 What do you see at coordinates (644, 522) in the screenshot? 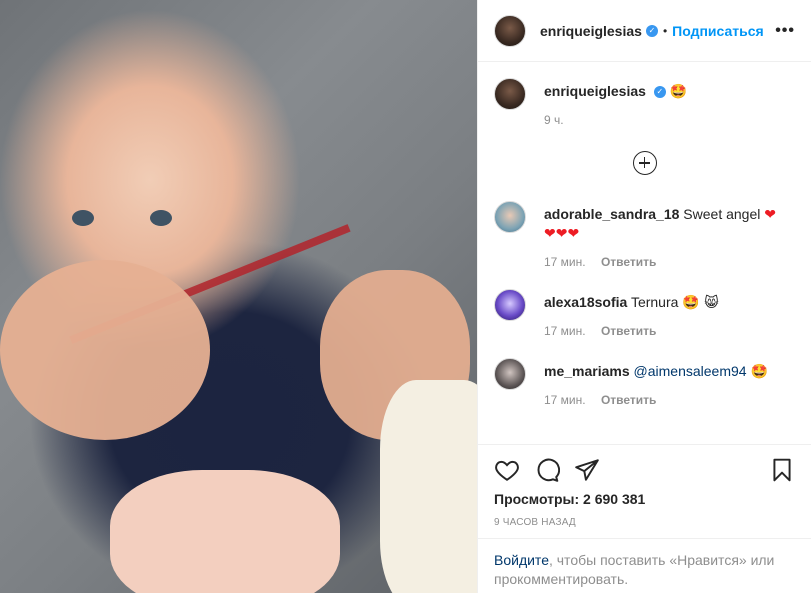
I see `post-timestamp: 9 часов назад` at bounding box center [644, 522].